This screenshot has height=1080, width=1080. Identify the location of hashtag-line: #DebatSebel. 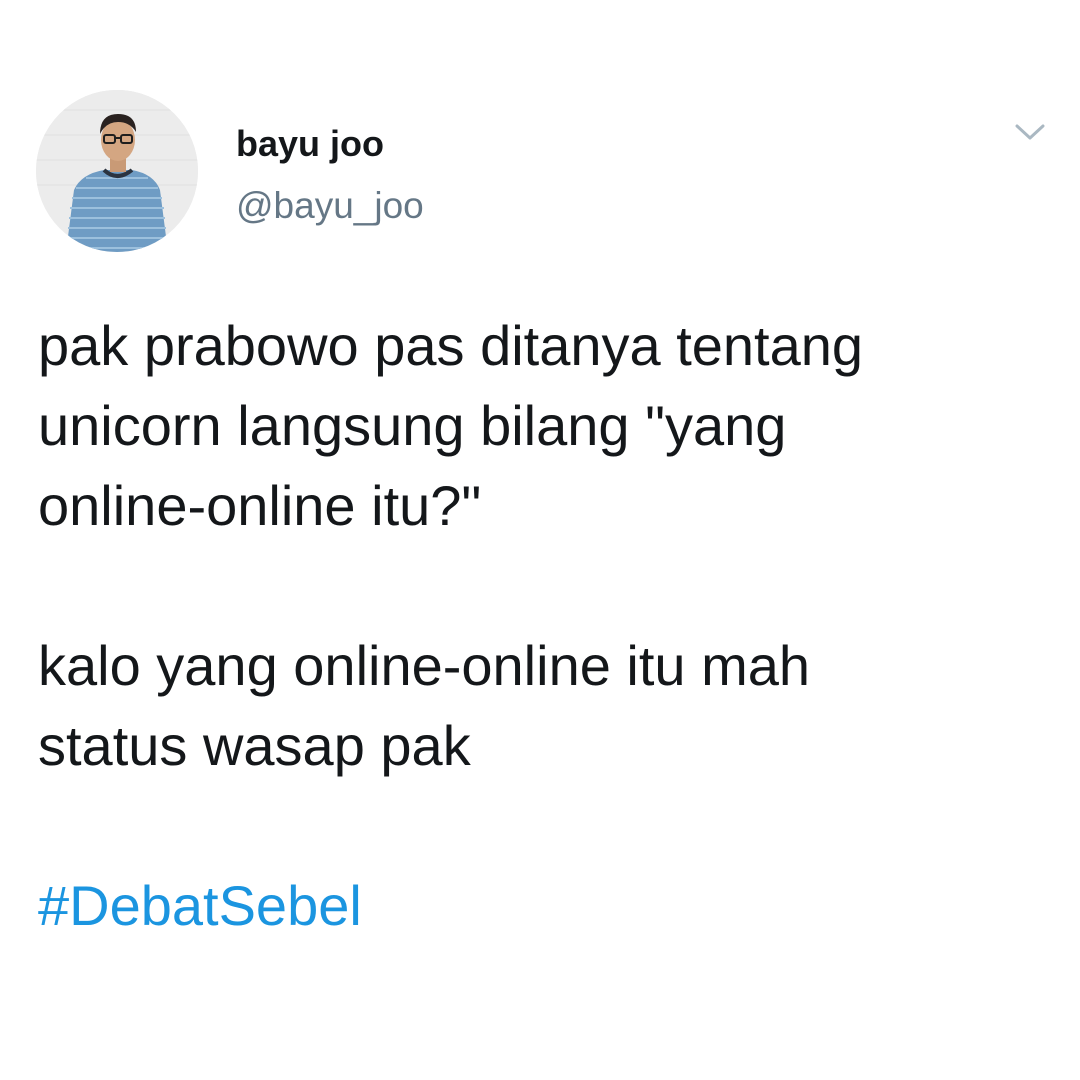
(543, 906).